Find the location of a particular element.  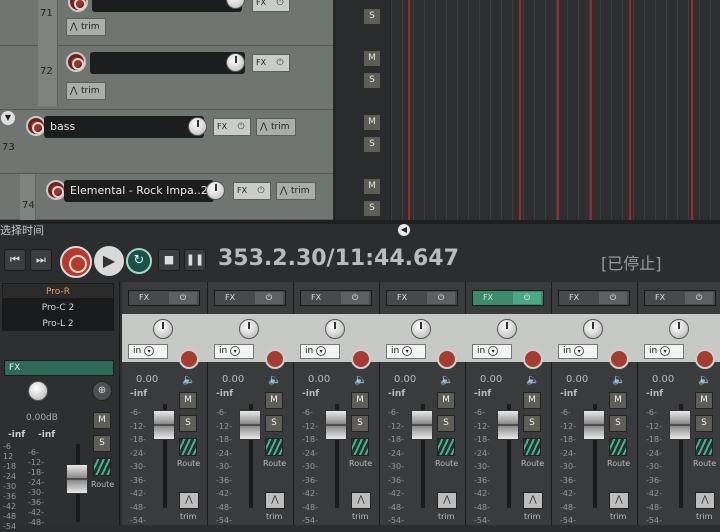

go-to-start-icon: ⏮ is located at coordinates (15, 260).